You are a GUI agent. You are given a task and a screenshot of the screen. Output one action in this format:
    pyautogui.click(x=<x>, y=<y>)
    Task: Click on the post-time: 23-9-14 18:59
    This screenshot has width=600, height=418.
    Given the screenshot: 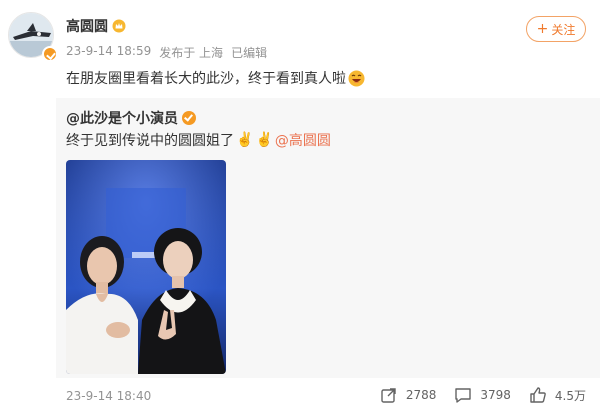 What is the action you would take?
    pyautogui.click(x=108, y=52)
    